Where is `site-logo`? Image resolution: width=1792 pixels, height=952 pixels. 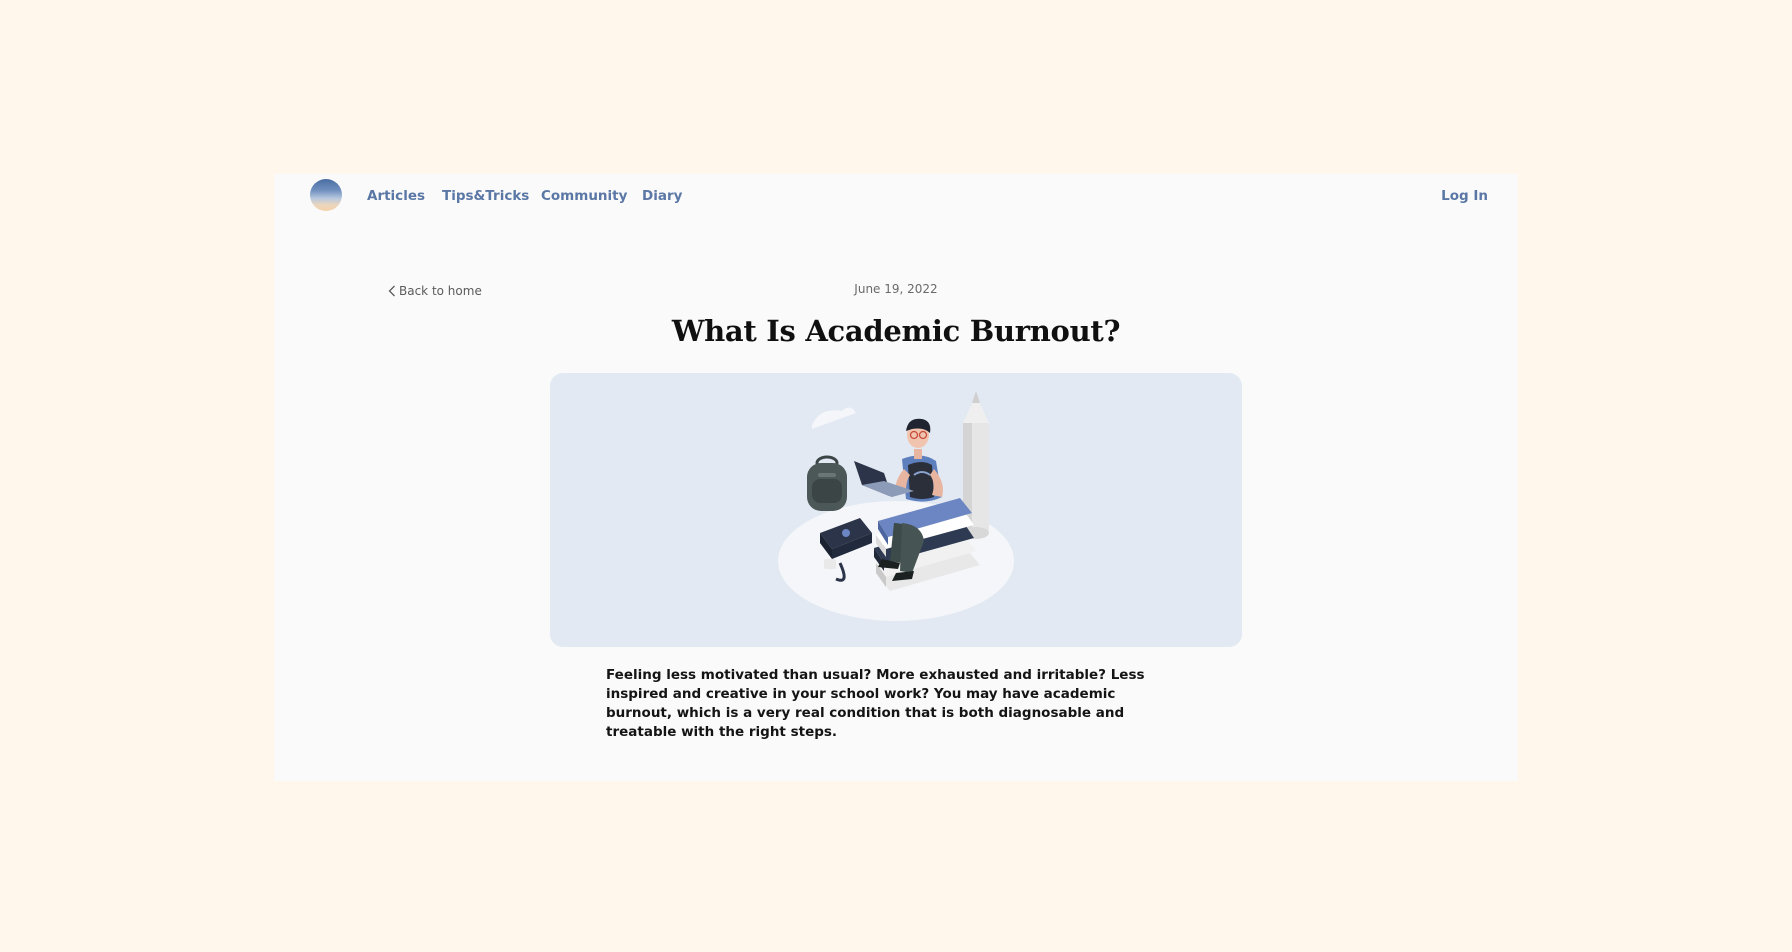 site-logo is located at coordinates (326, 195).